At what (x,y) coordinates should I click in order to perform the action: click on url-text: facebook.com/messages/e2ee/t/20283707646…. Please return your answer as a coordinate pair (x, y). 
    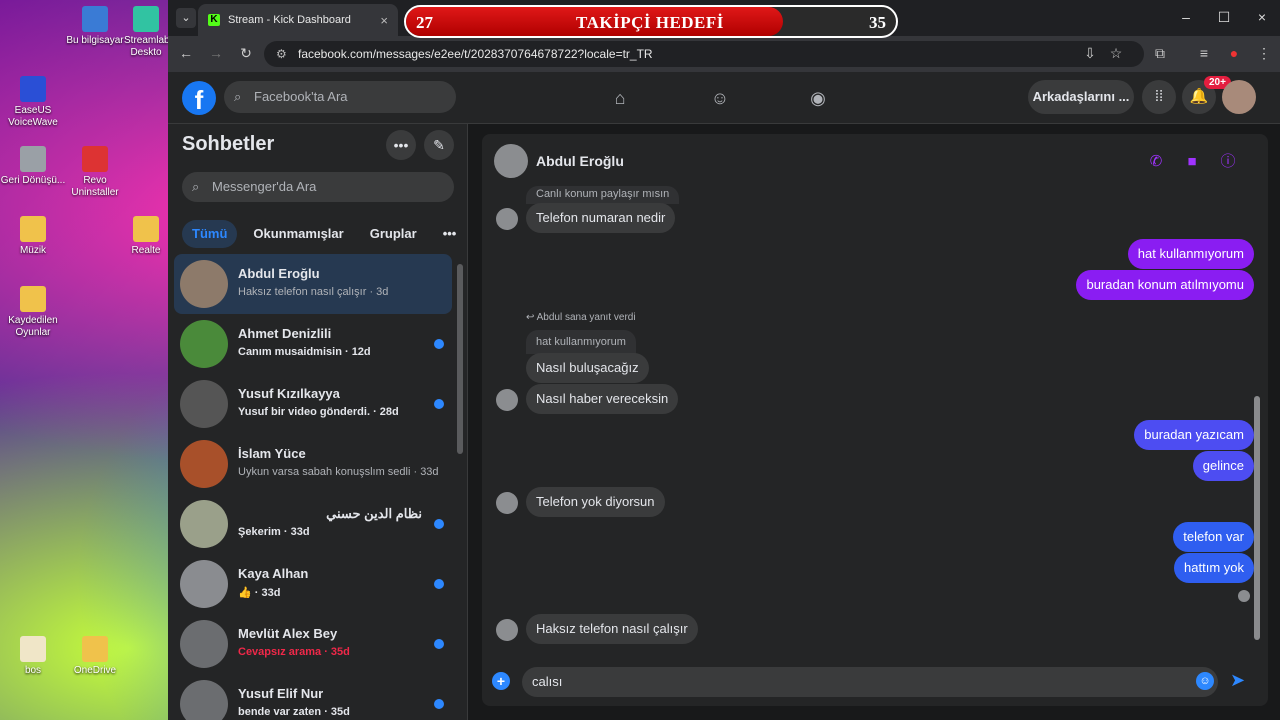
    Looking at the image, I should click on (475, 54).